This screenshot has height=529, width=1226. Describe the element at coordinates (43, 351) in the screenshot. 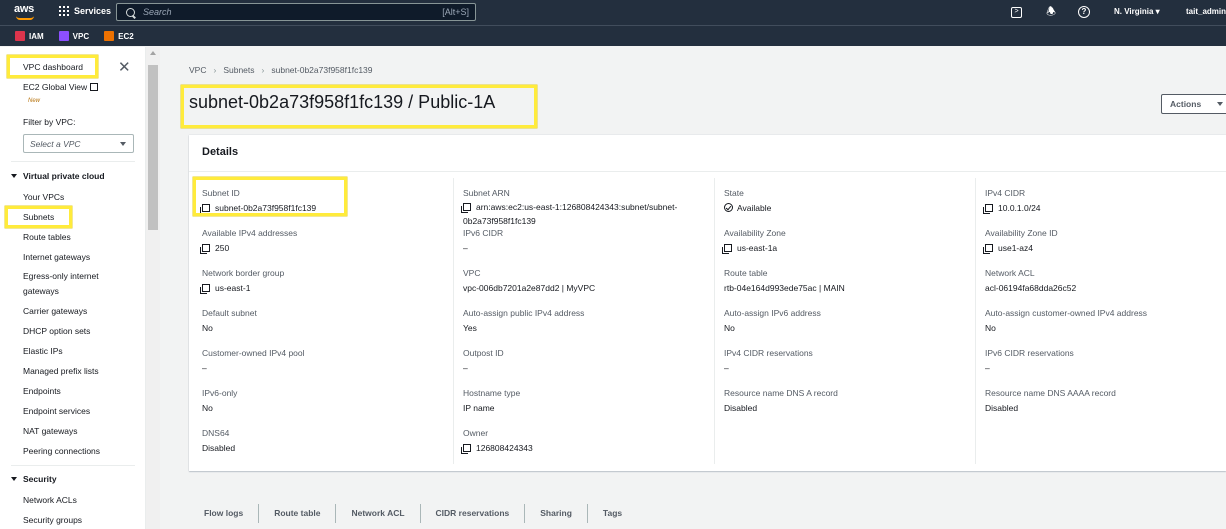

I see `sidebar-item-elastic-ips: Elastic IPs` at that location.